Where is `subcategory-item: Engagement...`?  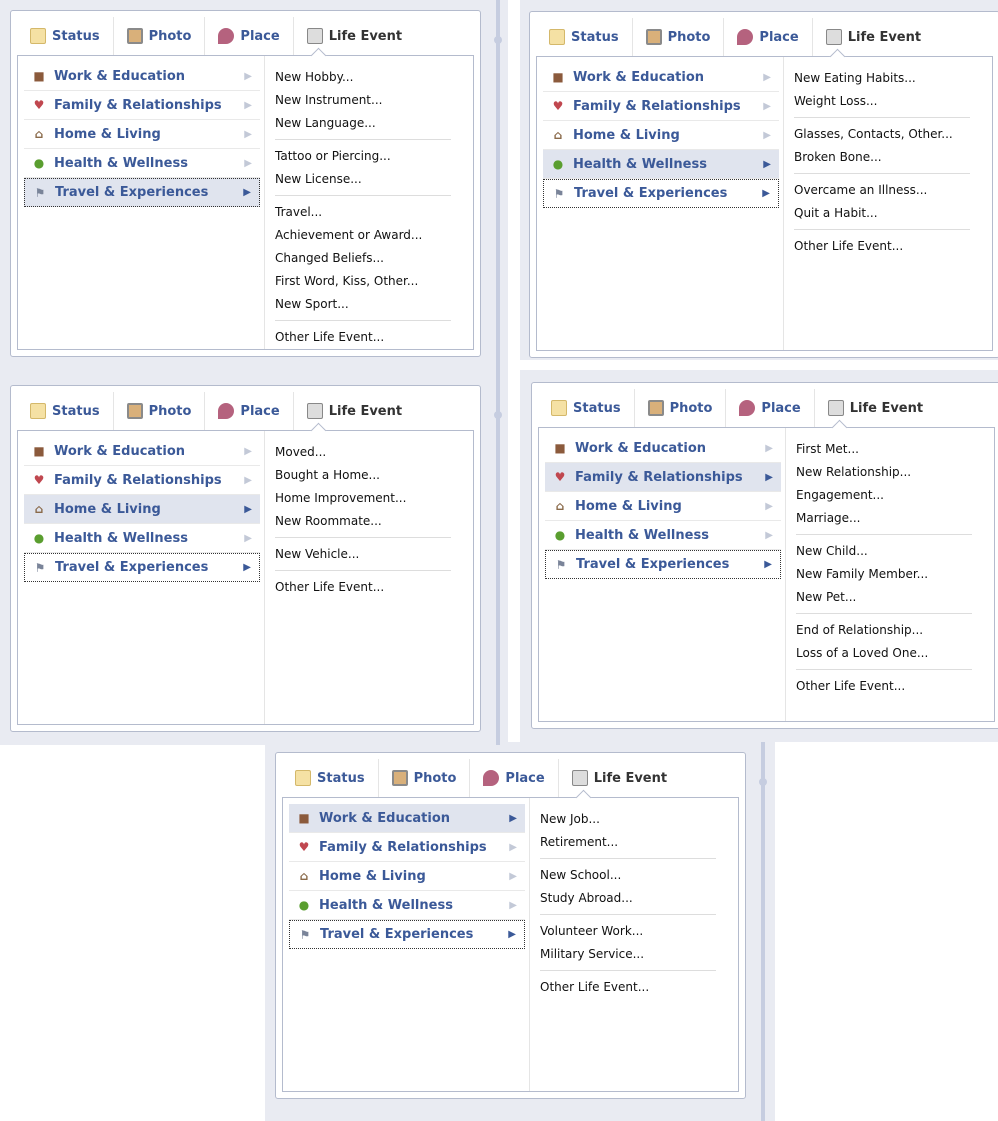 subcategory-item: Engagement... is located at coordinates (884, 495).